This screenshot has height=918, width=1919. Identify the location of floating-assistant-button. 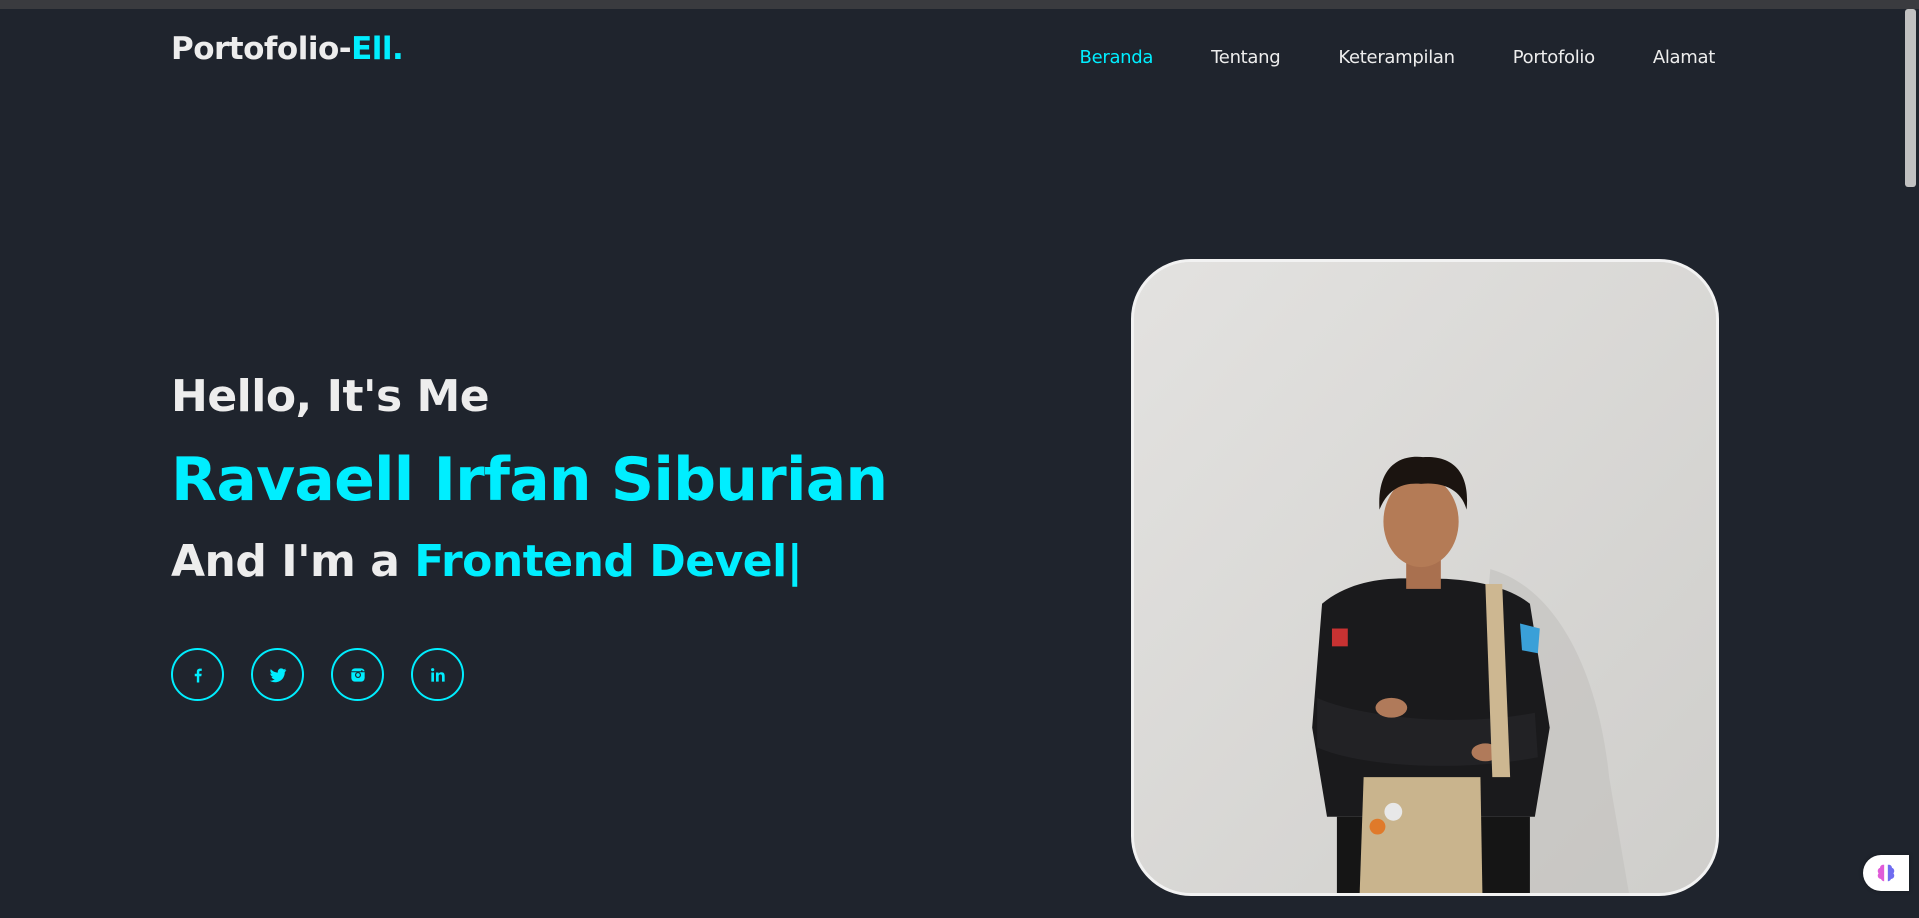
(1886, 873).